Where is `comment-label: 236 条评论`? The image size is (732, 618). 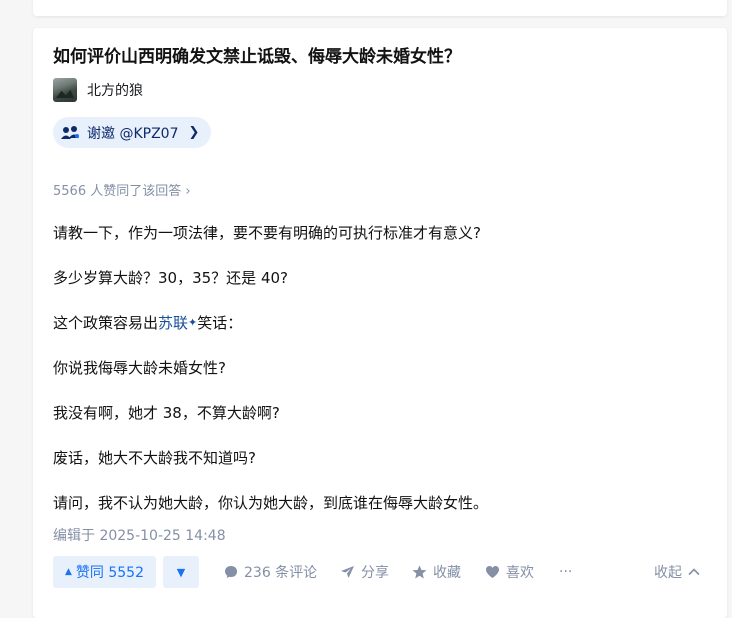
comment-label: 236 条评论 is located at coordinates (281, 573).